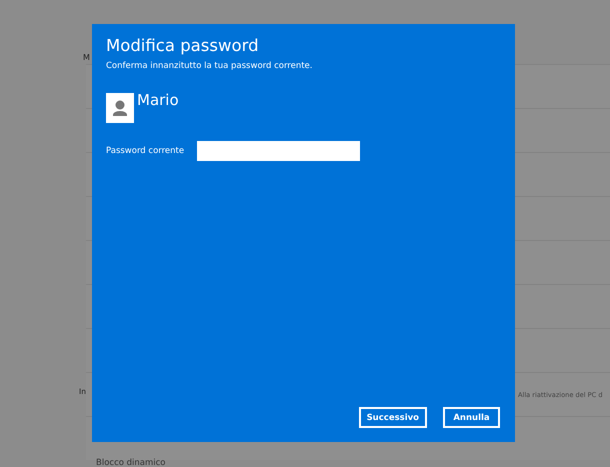 The height and width of the screenshot is (467, 610). Describe the element at coordinates (158, 100) in the screenshot. I see `user-name: Mario` at that location.